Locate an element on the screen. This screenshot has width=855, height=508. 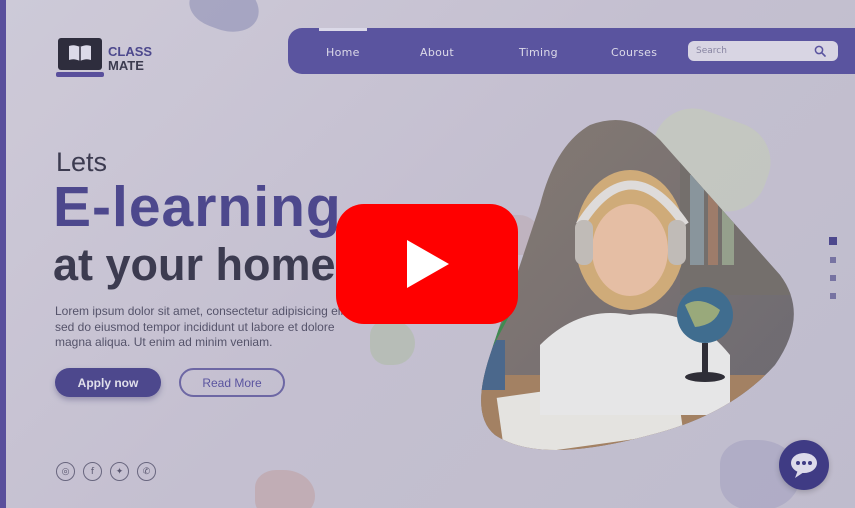
chat-button is located at coordinates (804, 465).